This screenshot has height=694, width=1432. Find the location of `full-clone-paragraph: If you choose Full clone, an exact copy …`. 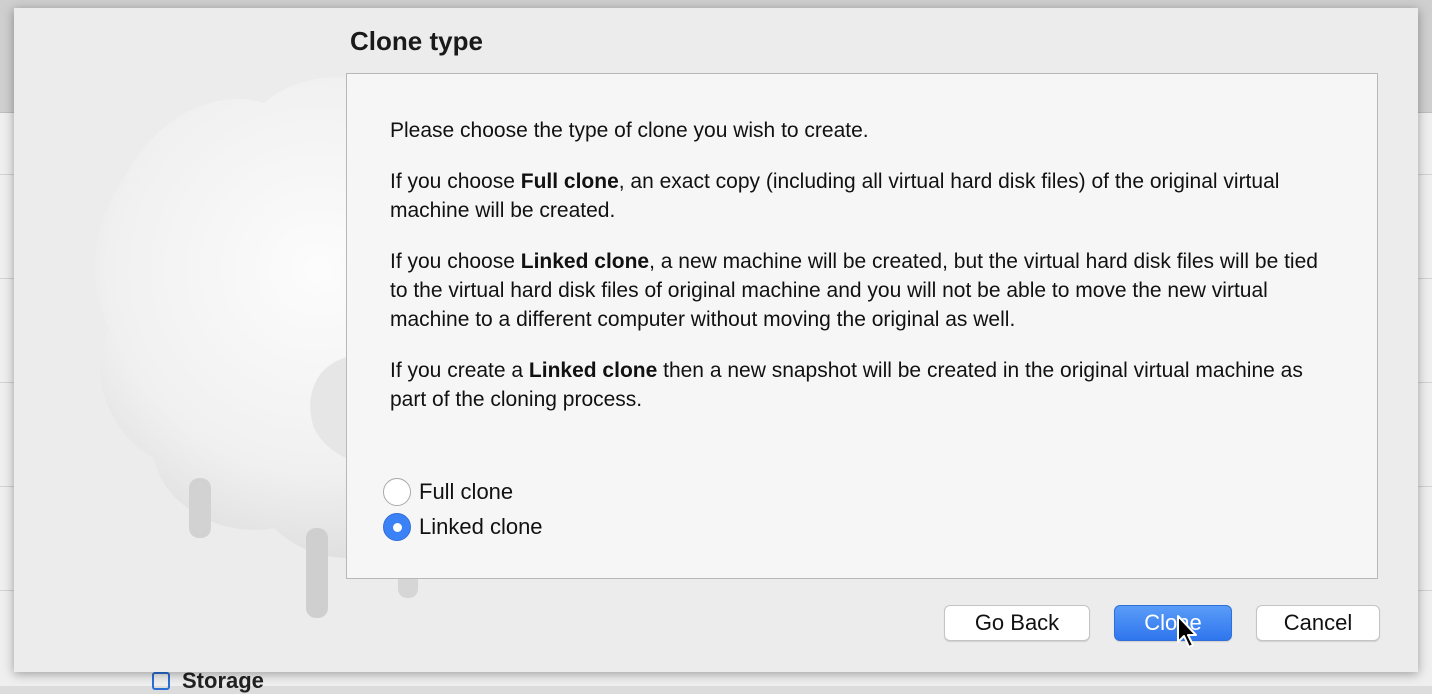

full-clone-paragraph: If you choose Full clone, an exact copy … is located at coordinates (835, 196).